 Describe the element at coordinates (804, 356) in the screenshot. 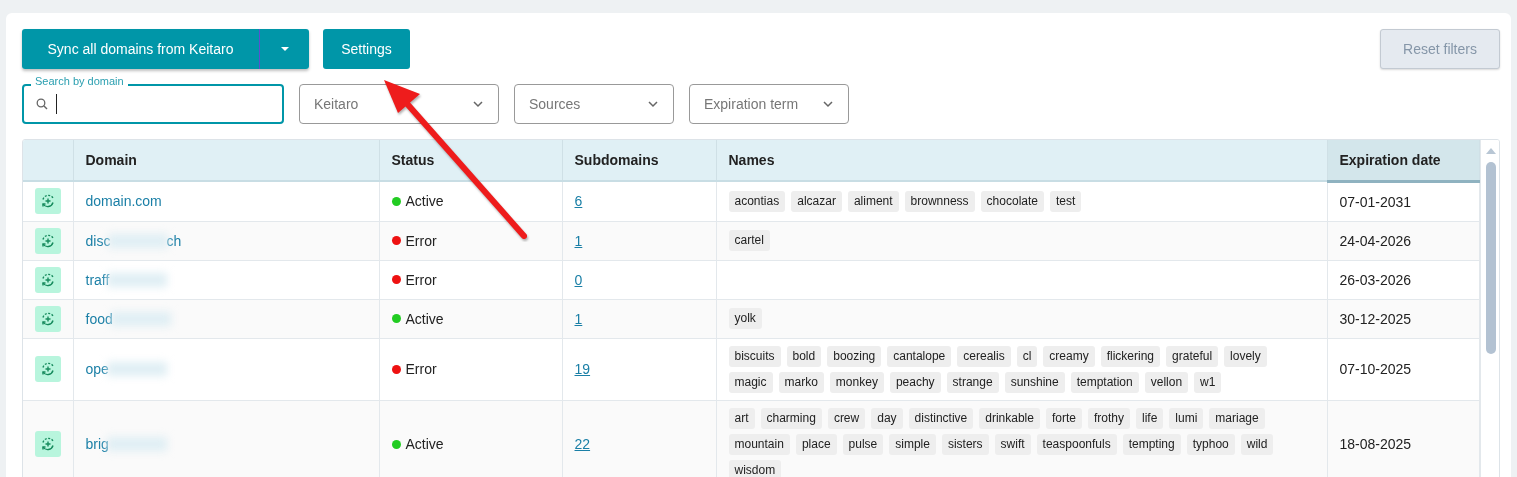

I see `name-tag: bold` at that location.